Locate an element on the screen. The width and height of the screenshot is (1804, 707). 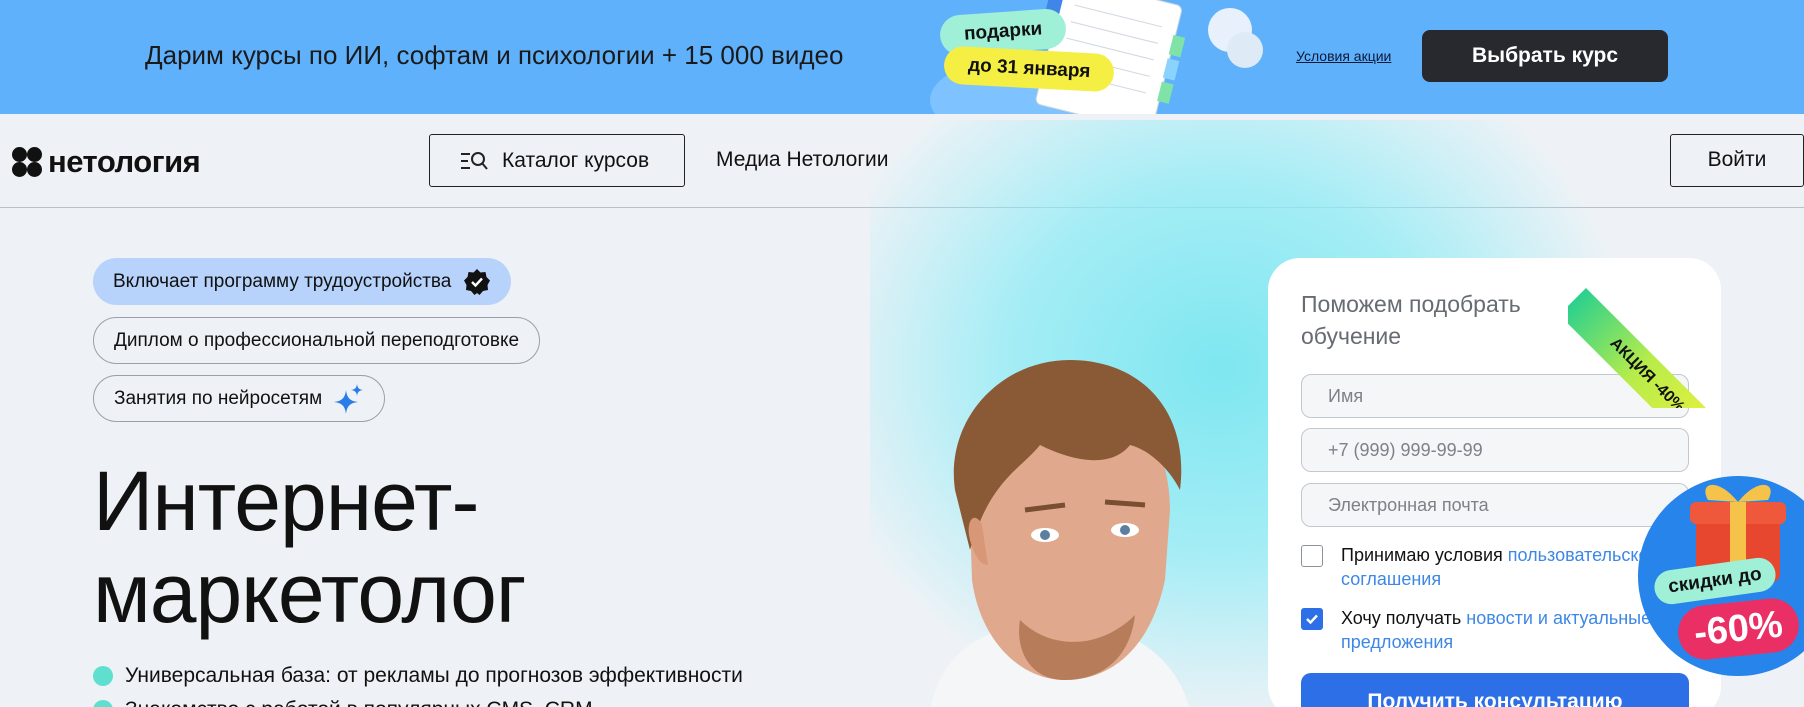
verified-check-icon is located at coordinates (477, 281).